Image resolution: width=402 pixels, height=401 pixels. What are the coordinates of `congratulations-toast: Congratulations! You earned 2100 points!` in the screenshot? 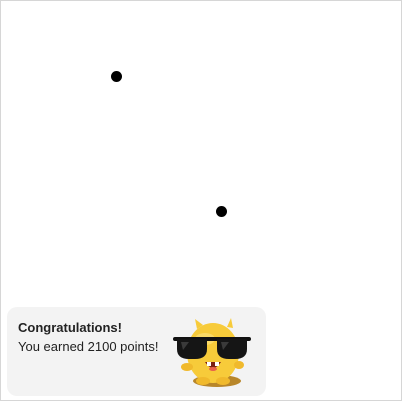 It's located at (136, 351).